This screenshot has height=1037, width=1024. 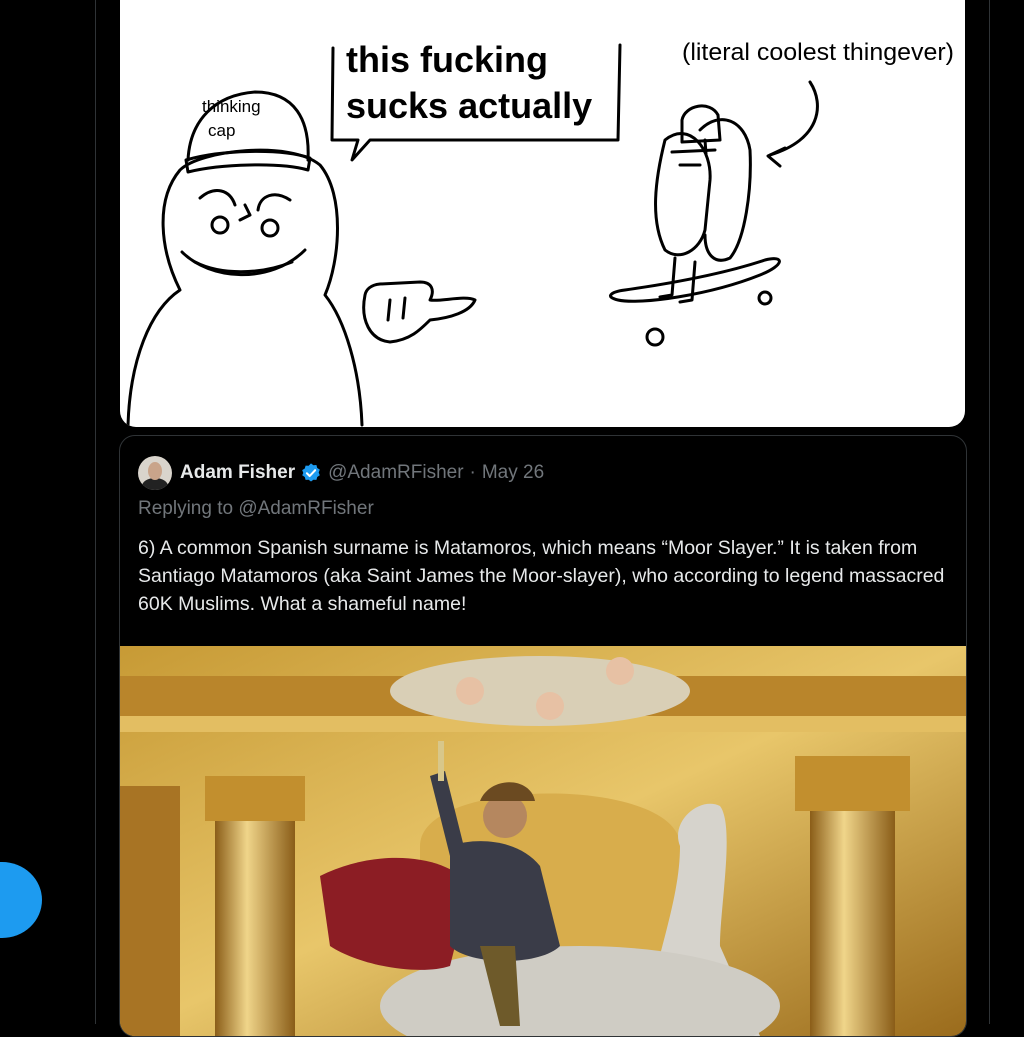 I want to click on speech-line1: this fucking, so click(x=447, y=59).